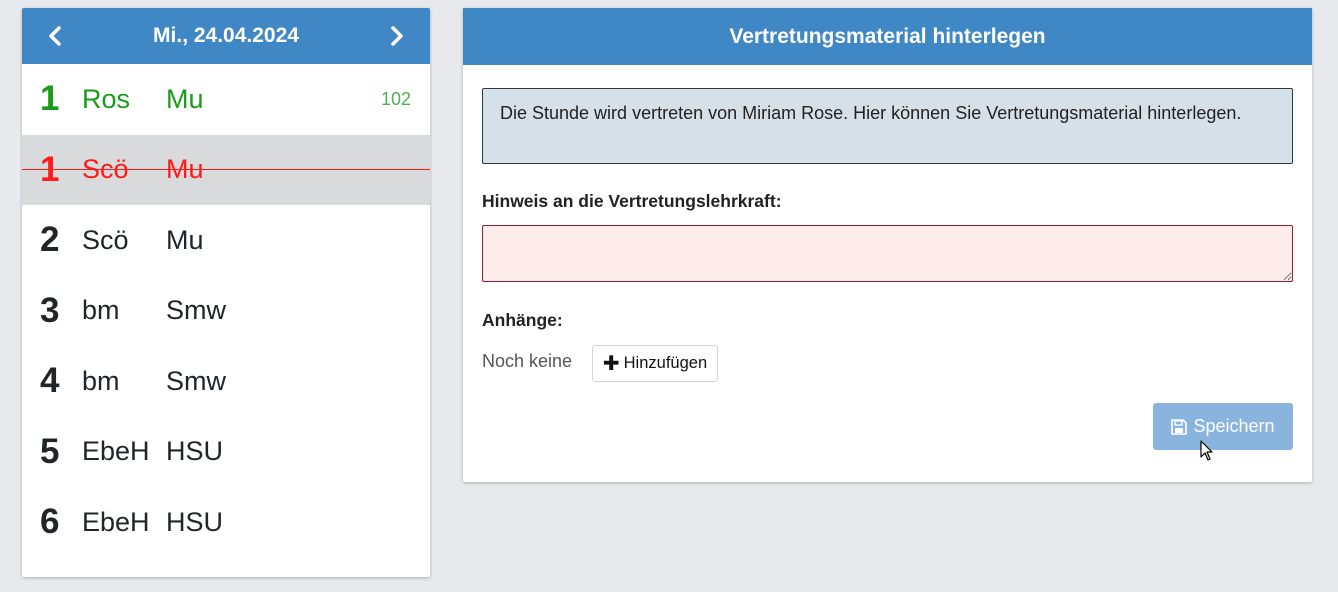 This screenshot has height=592, width=1338. What do you see at coordinates (1179, 426) in the screenshot?
I see `floppy-disk-icon` at bounding box center [1179, 426].